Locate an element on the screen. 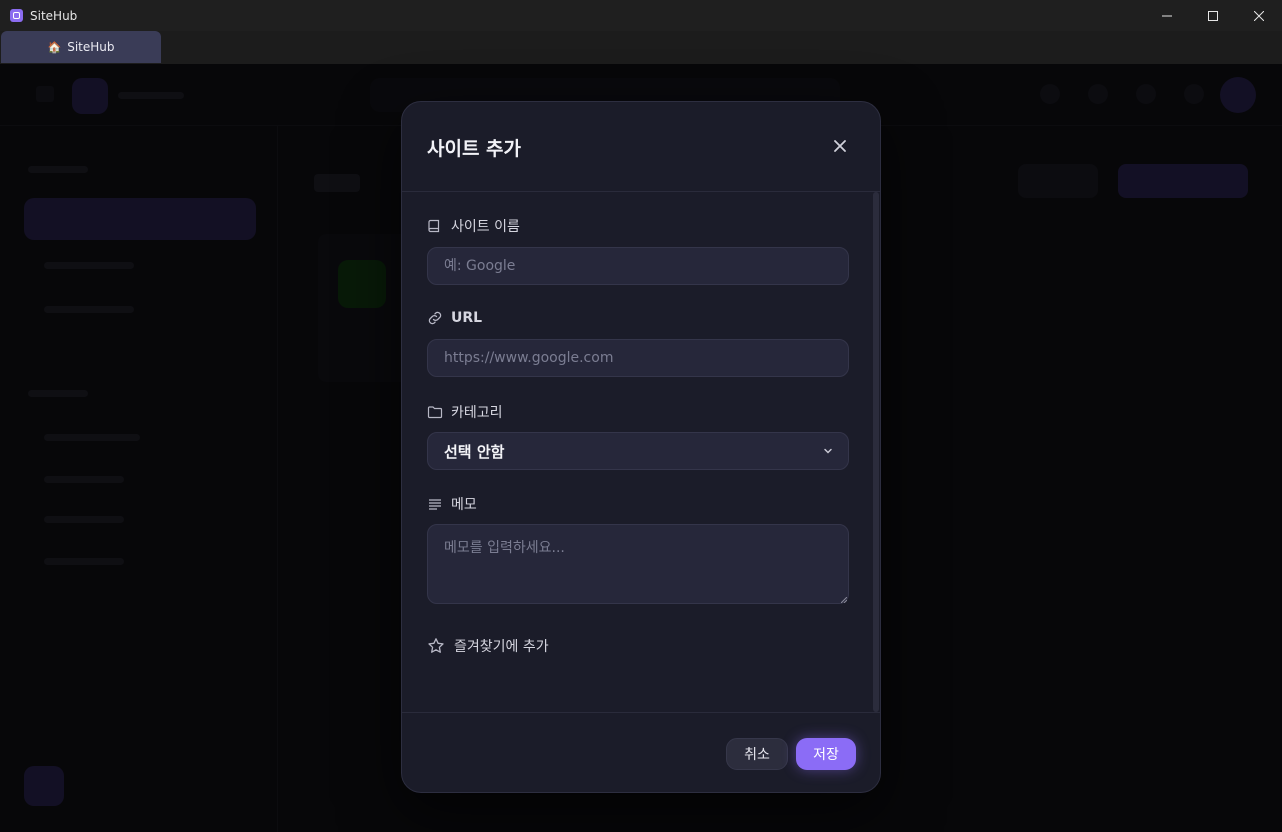 The width and height of the screenshot is (1282, 832). memo-lines-icon is located at coordinates (435, 504).